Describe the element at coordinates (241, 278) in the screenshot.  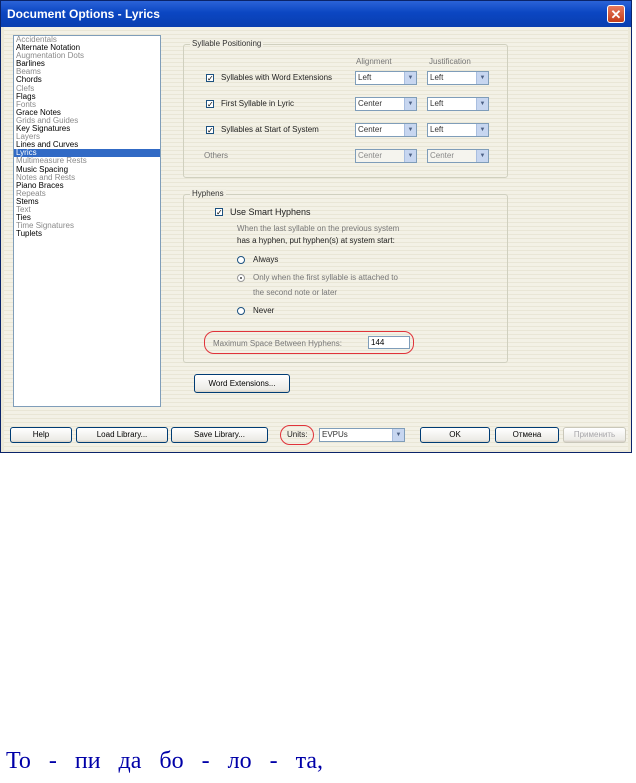
I see `radio-only-when-first-syllable` at that location.